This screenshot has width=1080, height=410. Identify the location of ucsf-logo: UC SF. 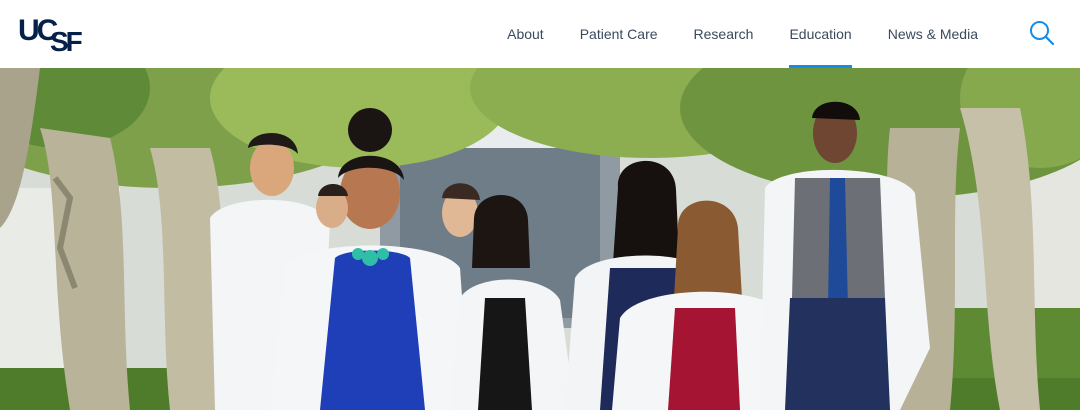
(53, 35).